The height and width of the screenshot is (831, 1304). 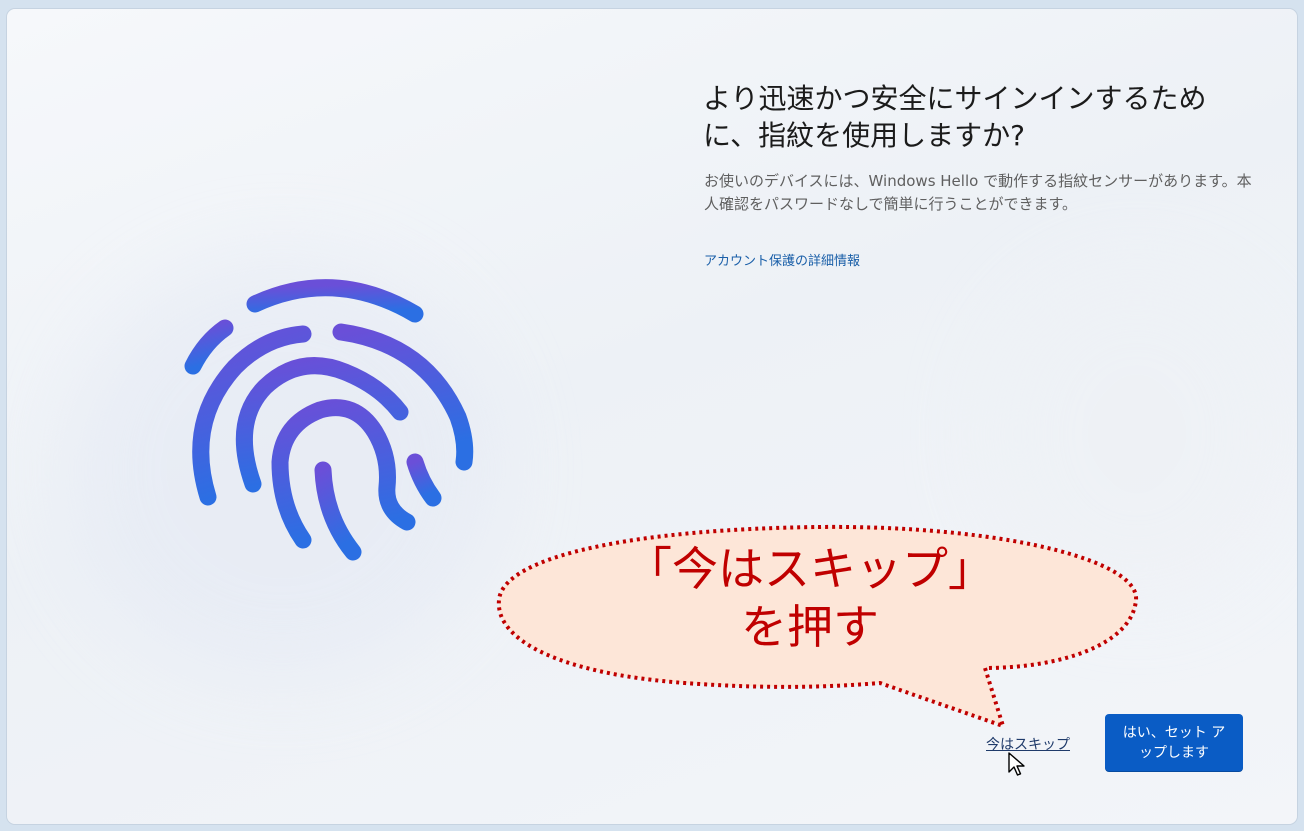 What do you see at coordinates (810, 627) in the screenshot?
I see `callout-line-2: を押す` at bounding box center [810, 627].